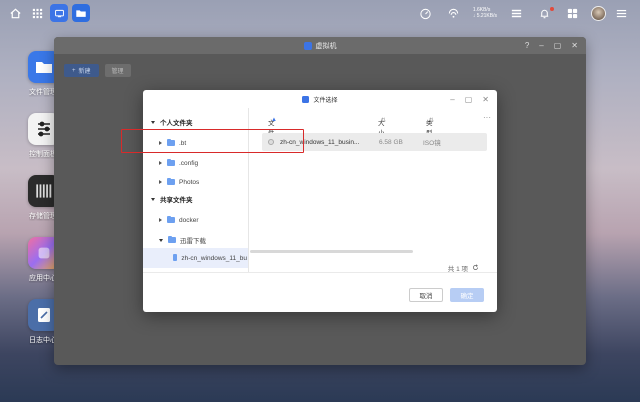 The height and width of the screenshot is (402, 640). What do you see at coordinates (516, 13) in the screenshot?
I see `task-list-icon` at bounding box center [516, 13].